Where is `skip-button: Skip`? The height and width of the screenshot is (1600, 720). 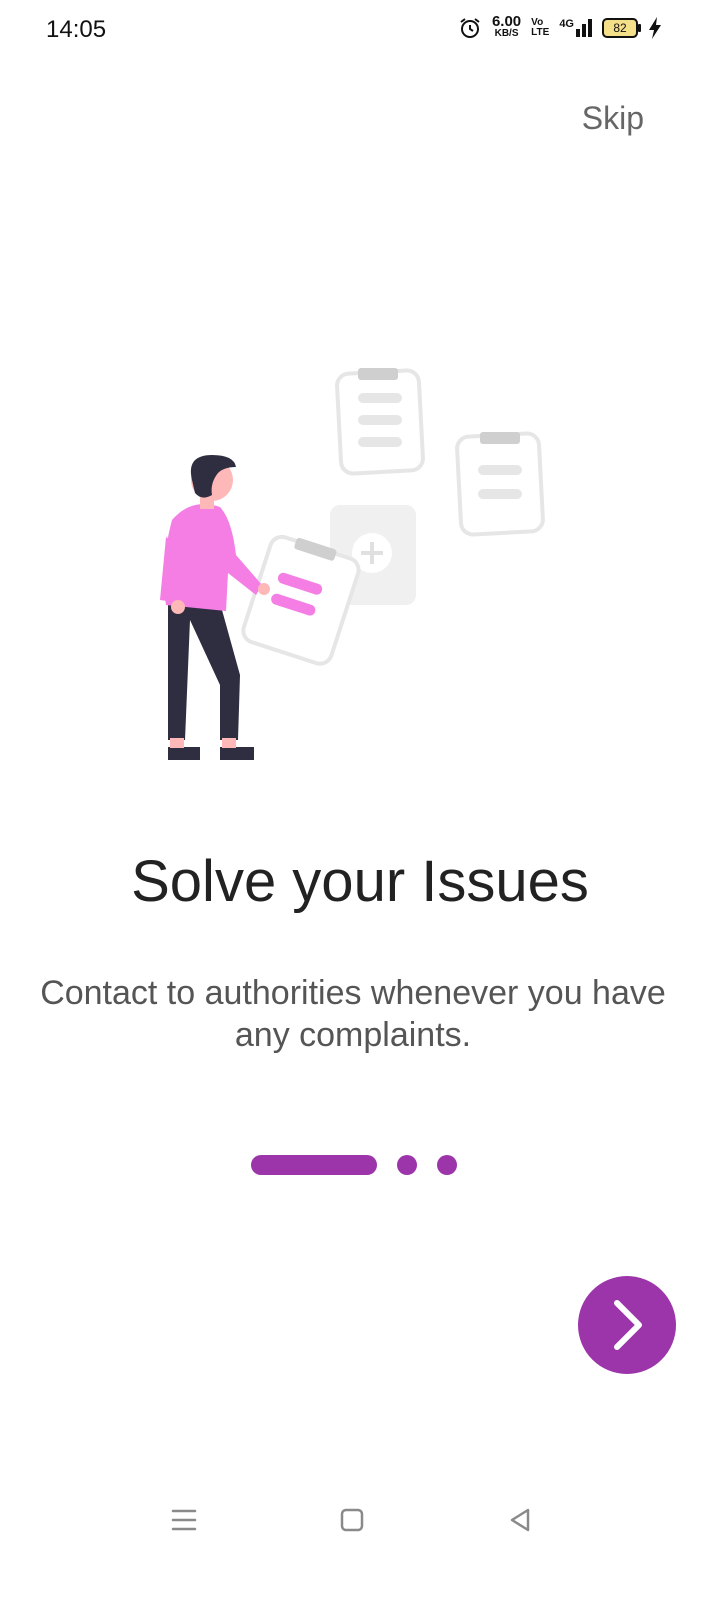 skip-button: Skip is located at coordinates (613, 118).